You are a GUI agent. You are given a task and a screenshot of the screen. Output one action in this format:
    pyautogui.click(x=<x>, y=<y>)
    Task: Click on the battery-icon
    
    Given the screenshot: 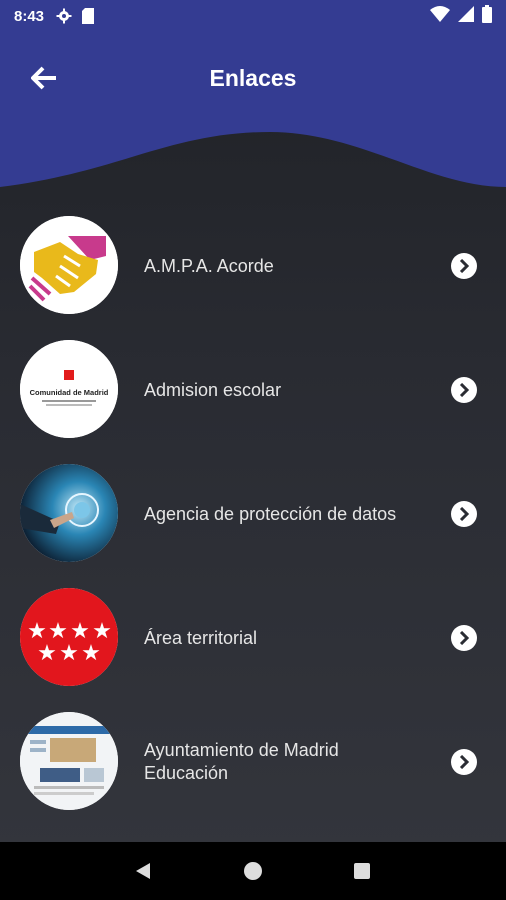 What is the action you would take?
    pyautogui.click(x=487, y=16)
    